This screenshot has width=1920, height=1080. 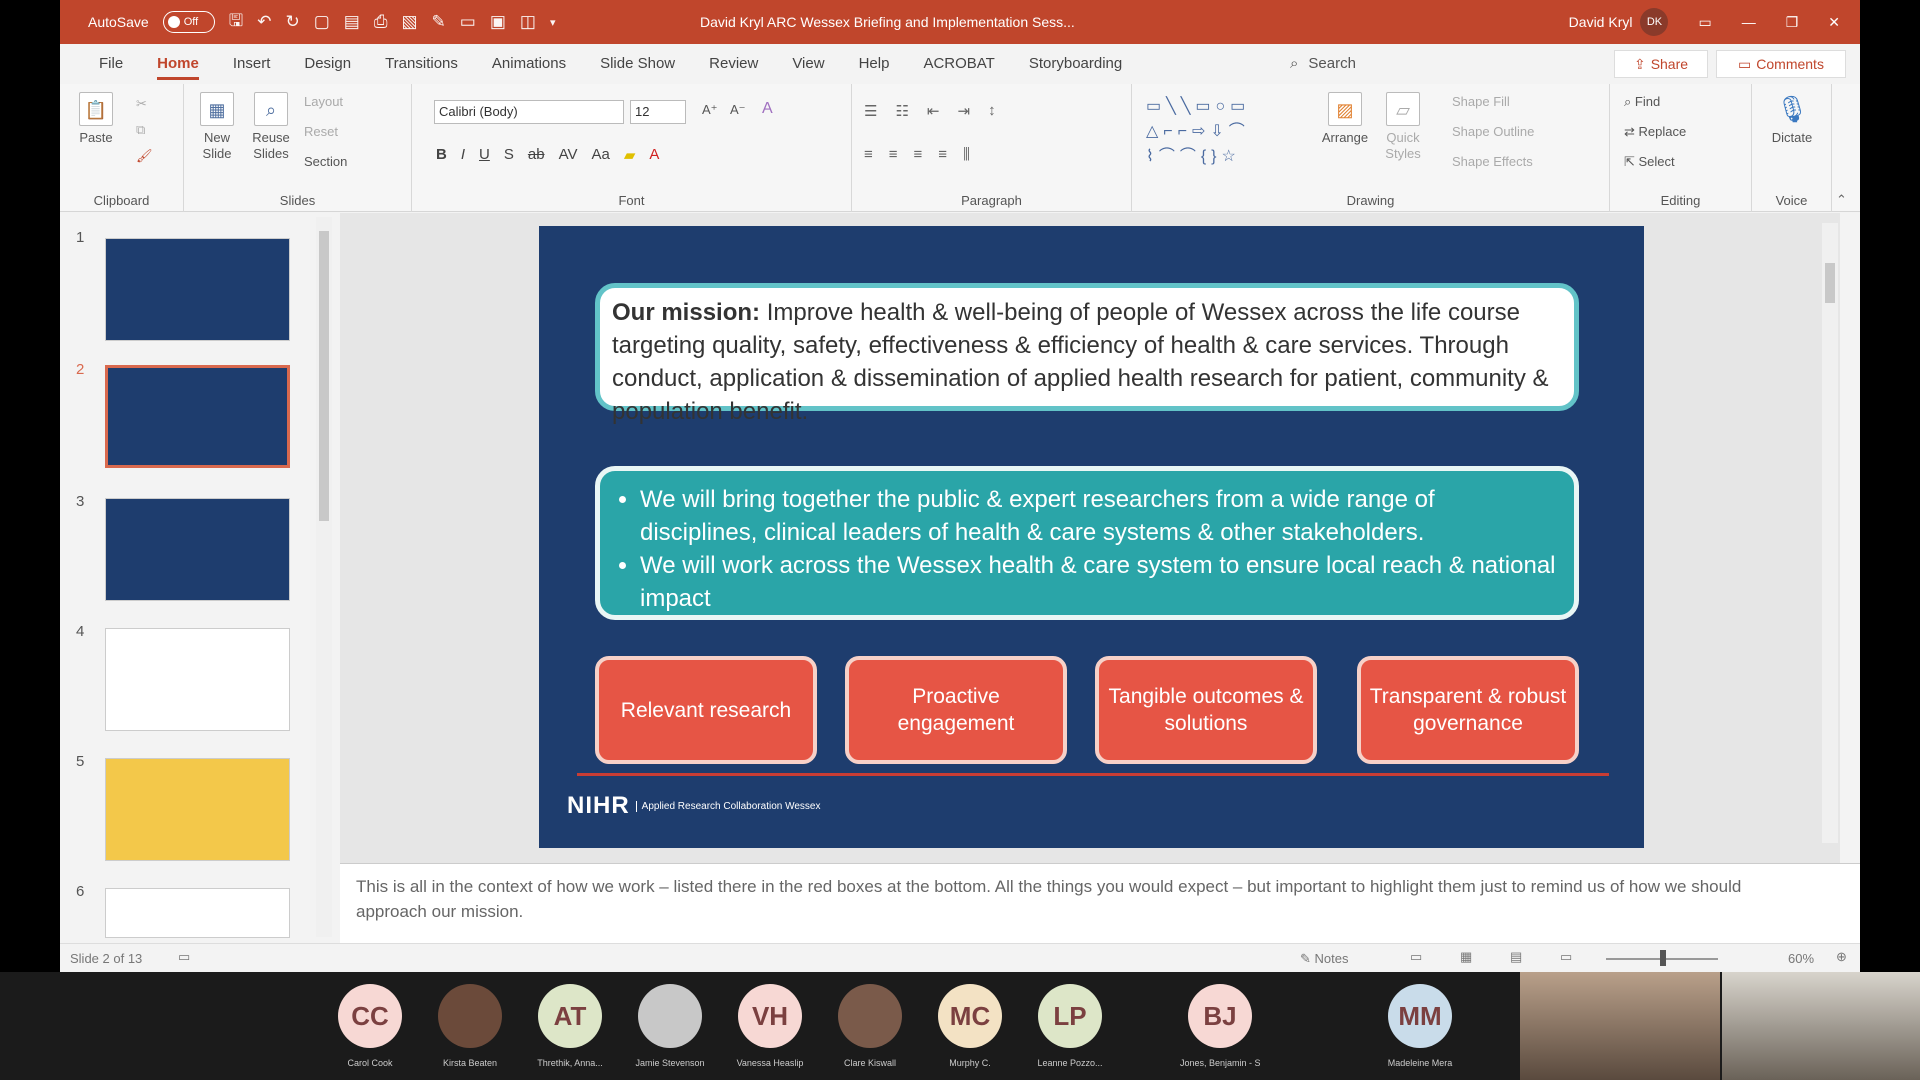 I want to click on value-box-proactive-engagement: Proactive engagement, so click(x=956, y=710).